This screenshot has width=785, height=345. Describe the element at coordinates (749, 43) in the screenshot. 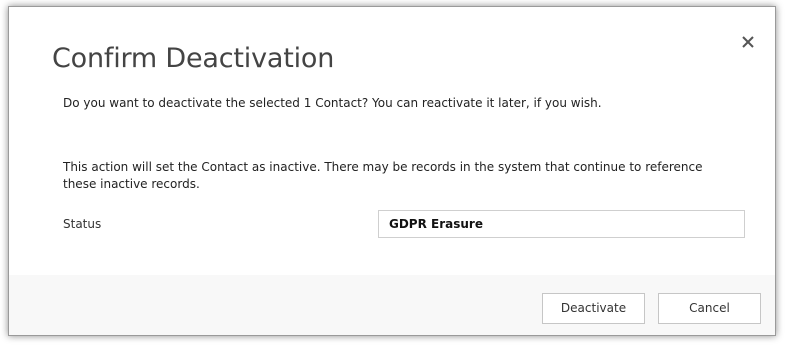

I see `close-icon` at that location.